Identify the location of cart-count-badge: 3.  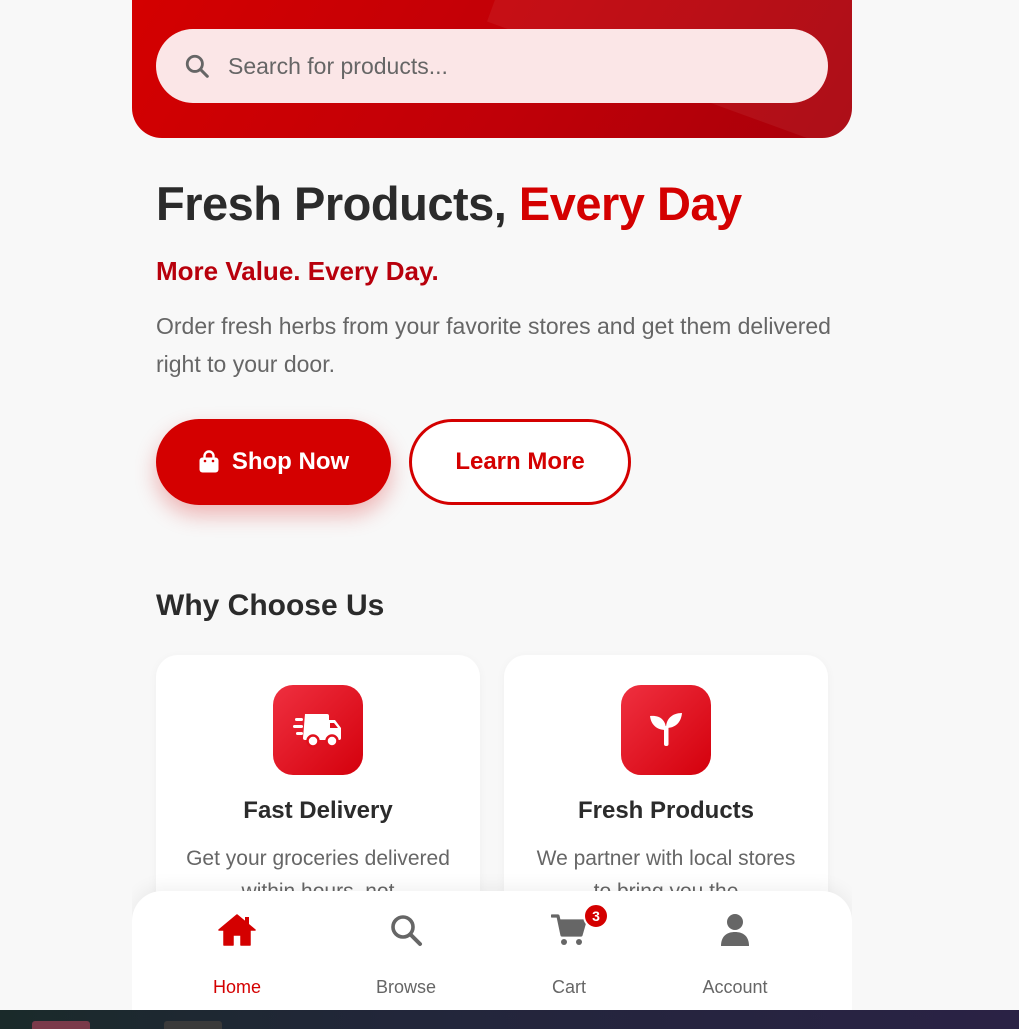
(596, 916).